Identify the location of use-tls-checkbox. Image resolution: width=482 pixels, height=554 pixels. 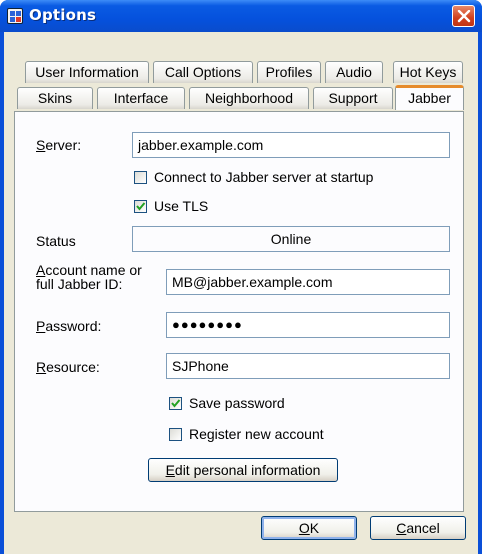
(140, 206).